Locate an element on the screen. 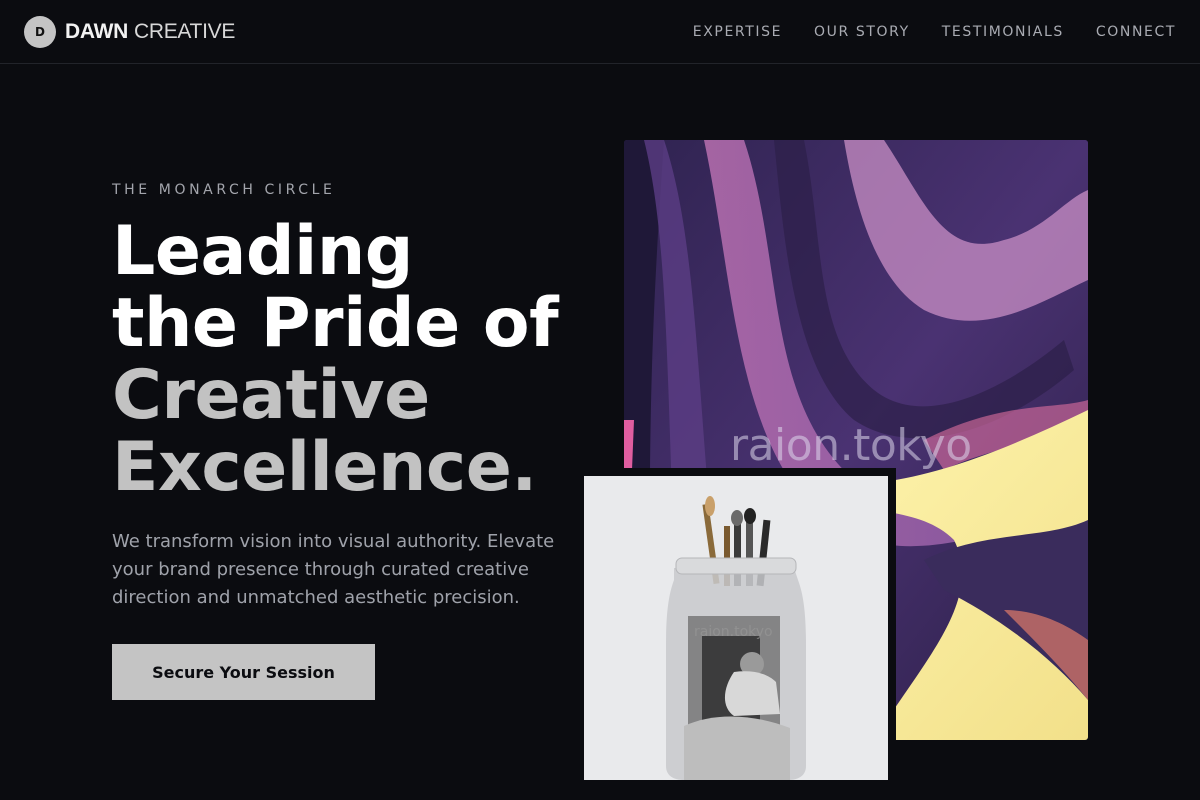 This screenshot has height=800, width=1200. nav-link-expertise: EXPERTISE is located at coordinates (737, 32).